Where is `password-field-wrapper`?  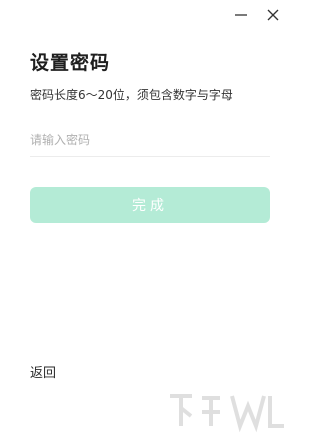
password-field-wrapper is located at coordinates (150, 141).